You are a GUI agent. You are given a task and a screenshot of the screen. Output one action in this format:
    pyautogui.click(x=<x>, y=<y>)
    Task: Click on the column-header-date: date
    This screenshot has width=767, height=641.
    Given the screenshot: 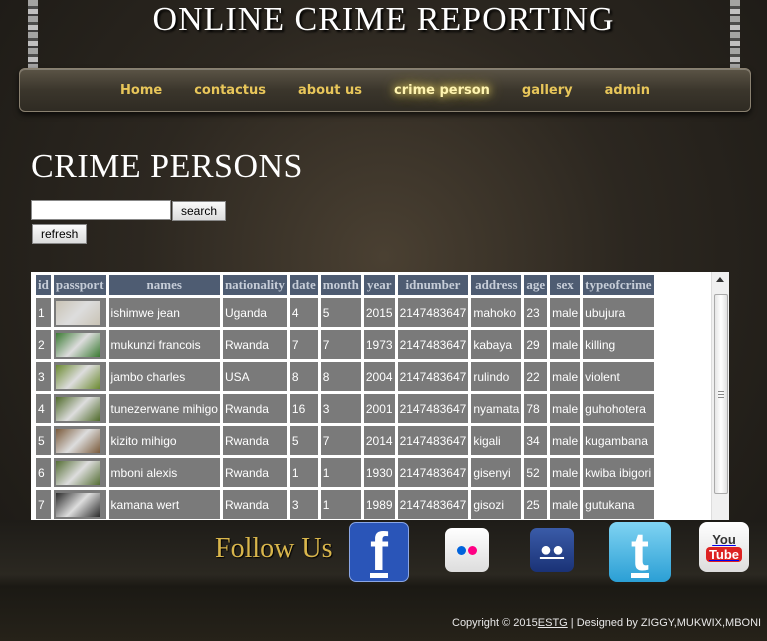 What is the action you would take?
    pyautogui.click(x=303, y=285)
    